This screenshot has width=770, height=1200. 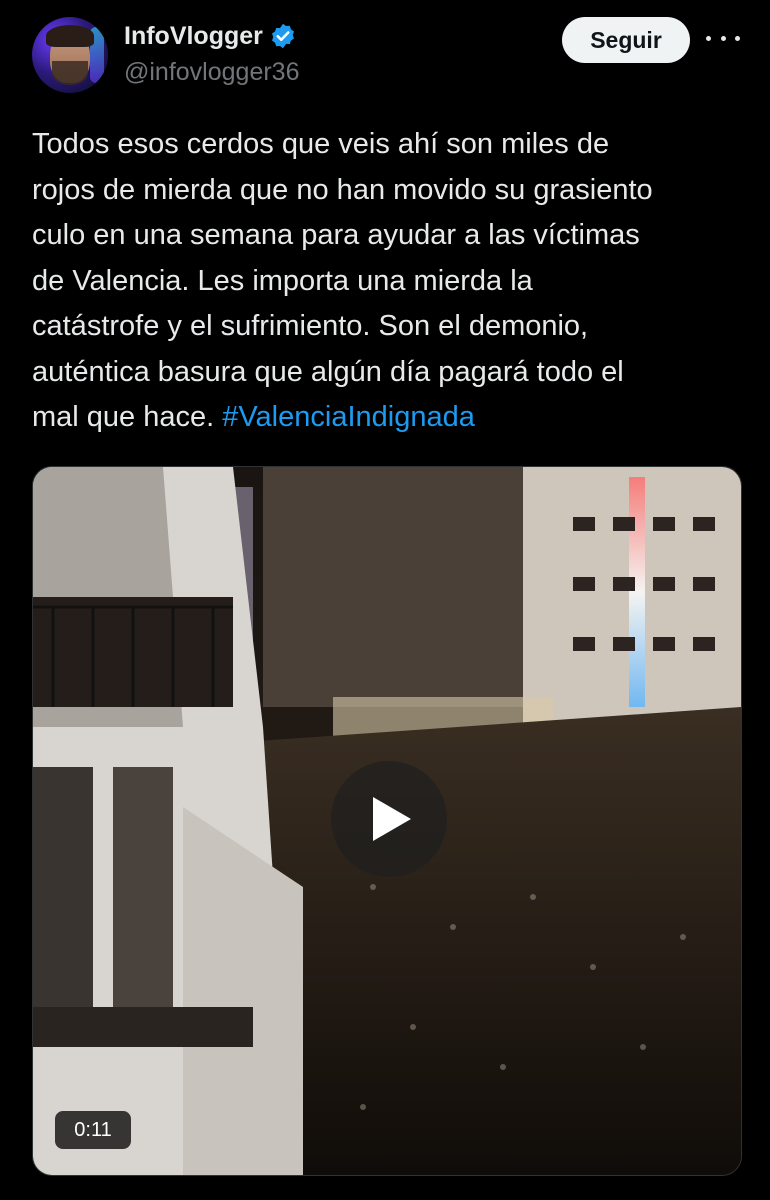 What do you see at coordinates (193, 36) in the screenshot?
I see `author-display-name: InfoVlogger` at bounding box center [193, 36].